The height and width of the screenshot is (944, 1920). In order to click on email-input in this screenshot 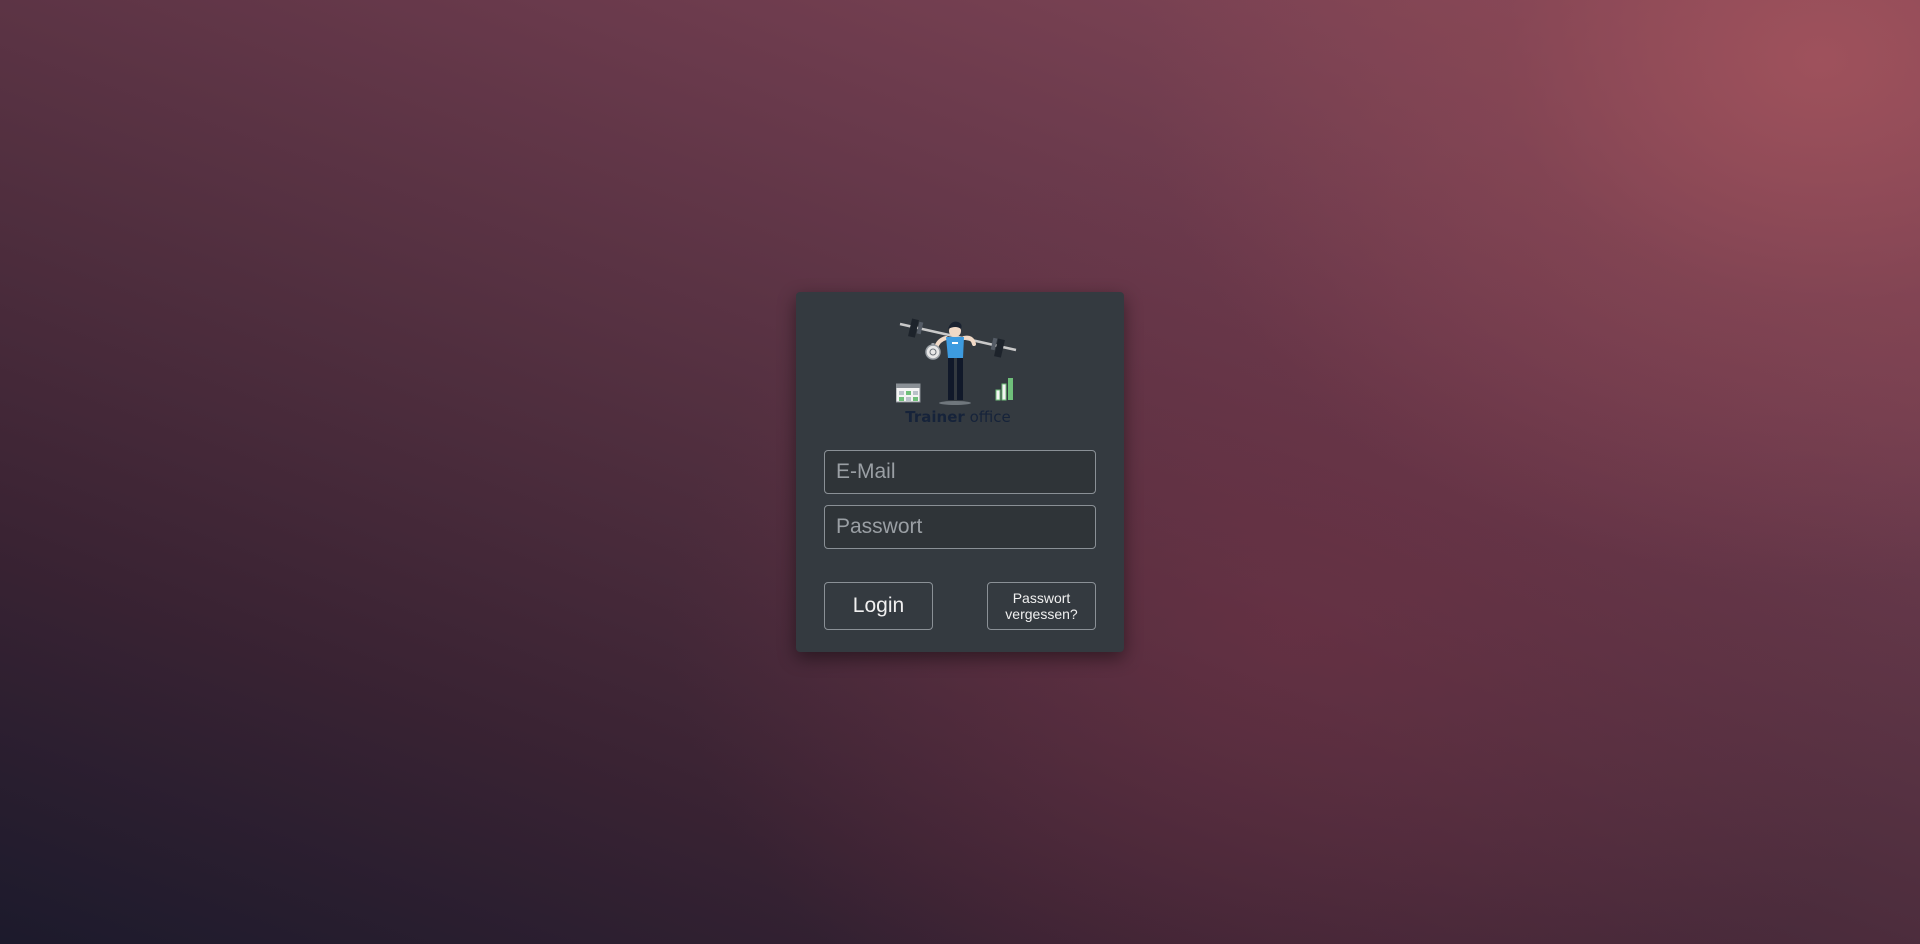, I will do `click(960, 472)`.